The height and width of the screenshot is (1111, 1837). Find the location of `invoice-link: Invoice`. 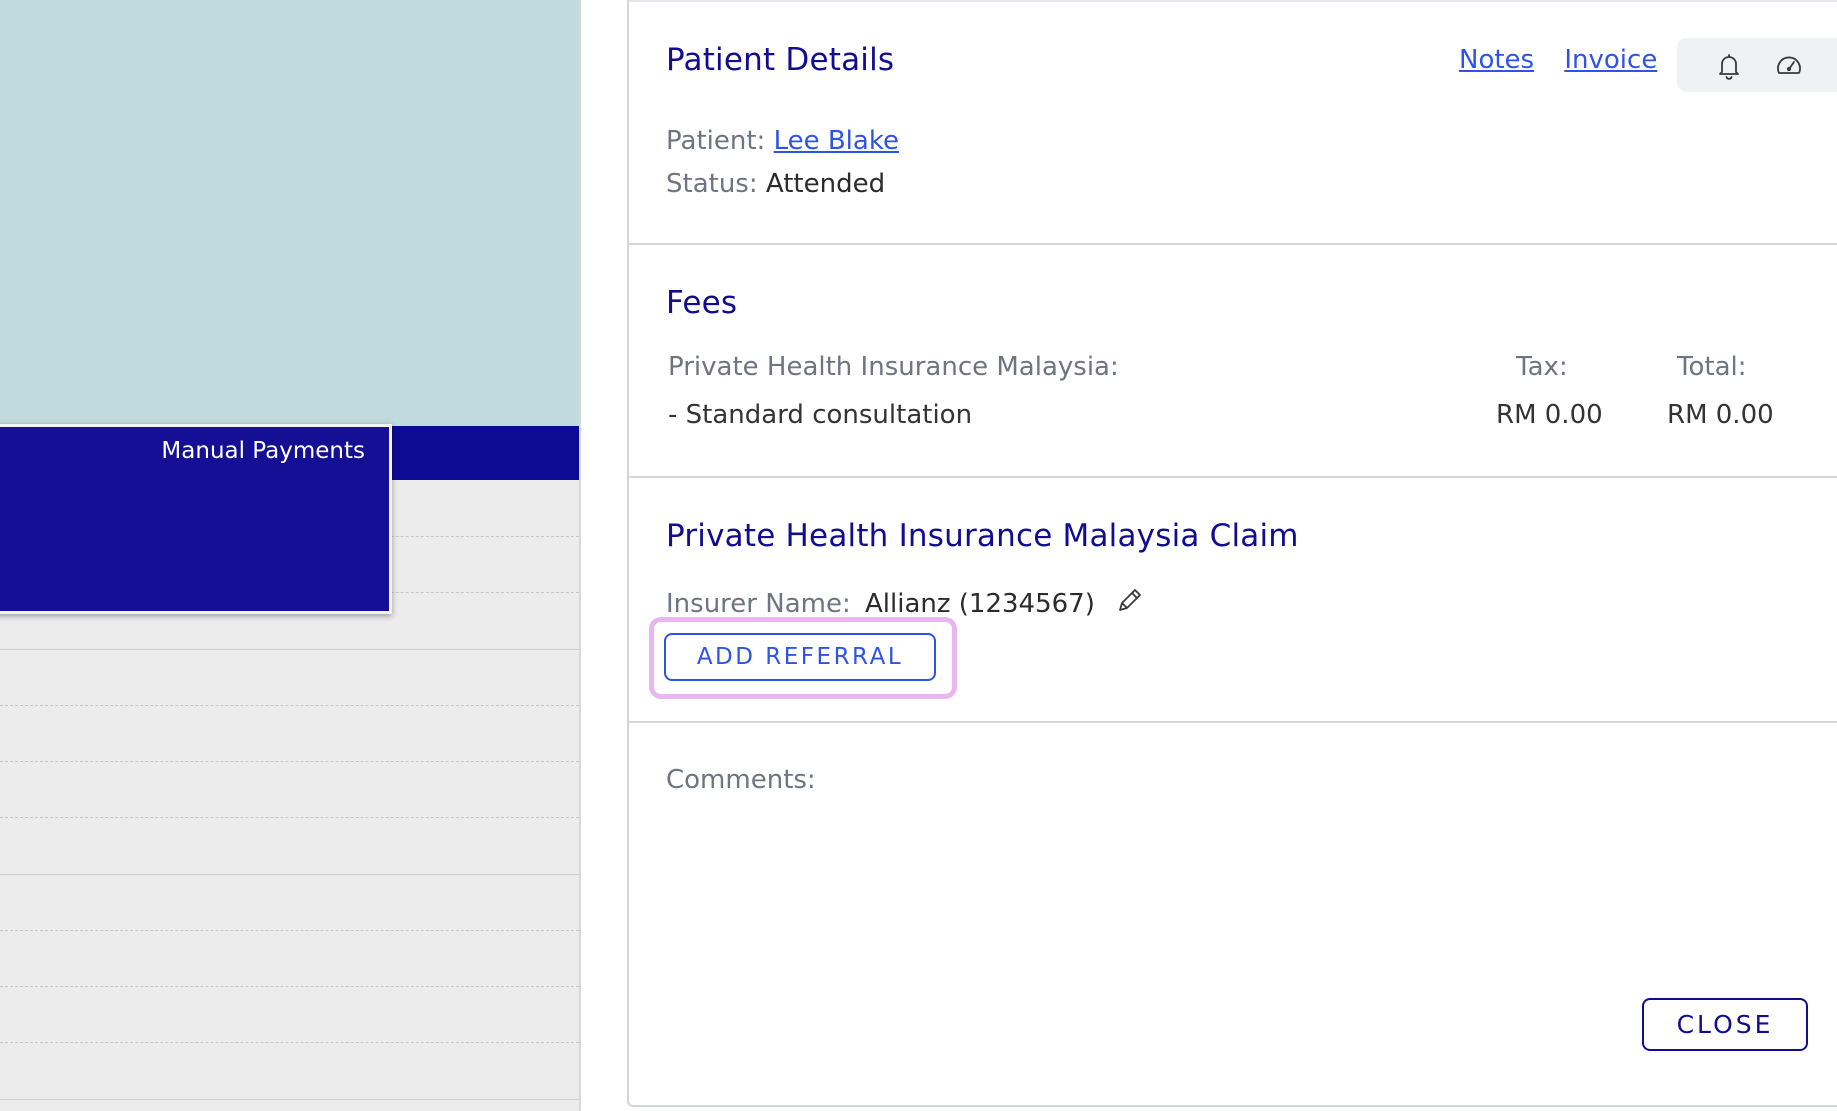

invoice-link: Invoice is located at coordinates (1610, 60).